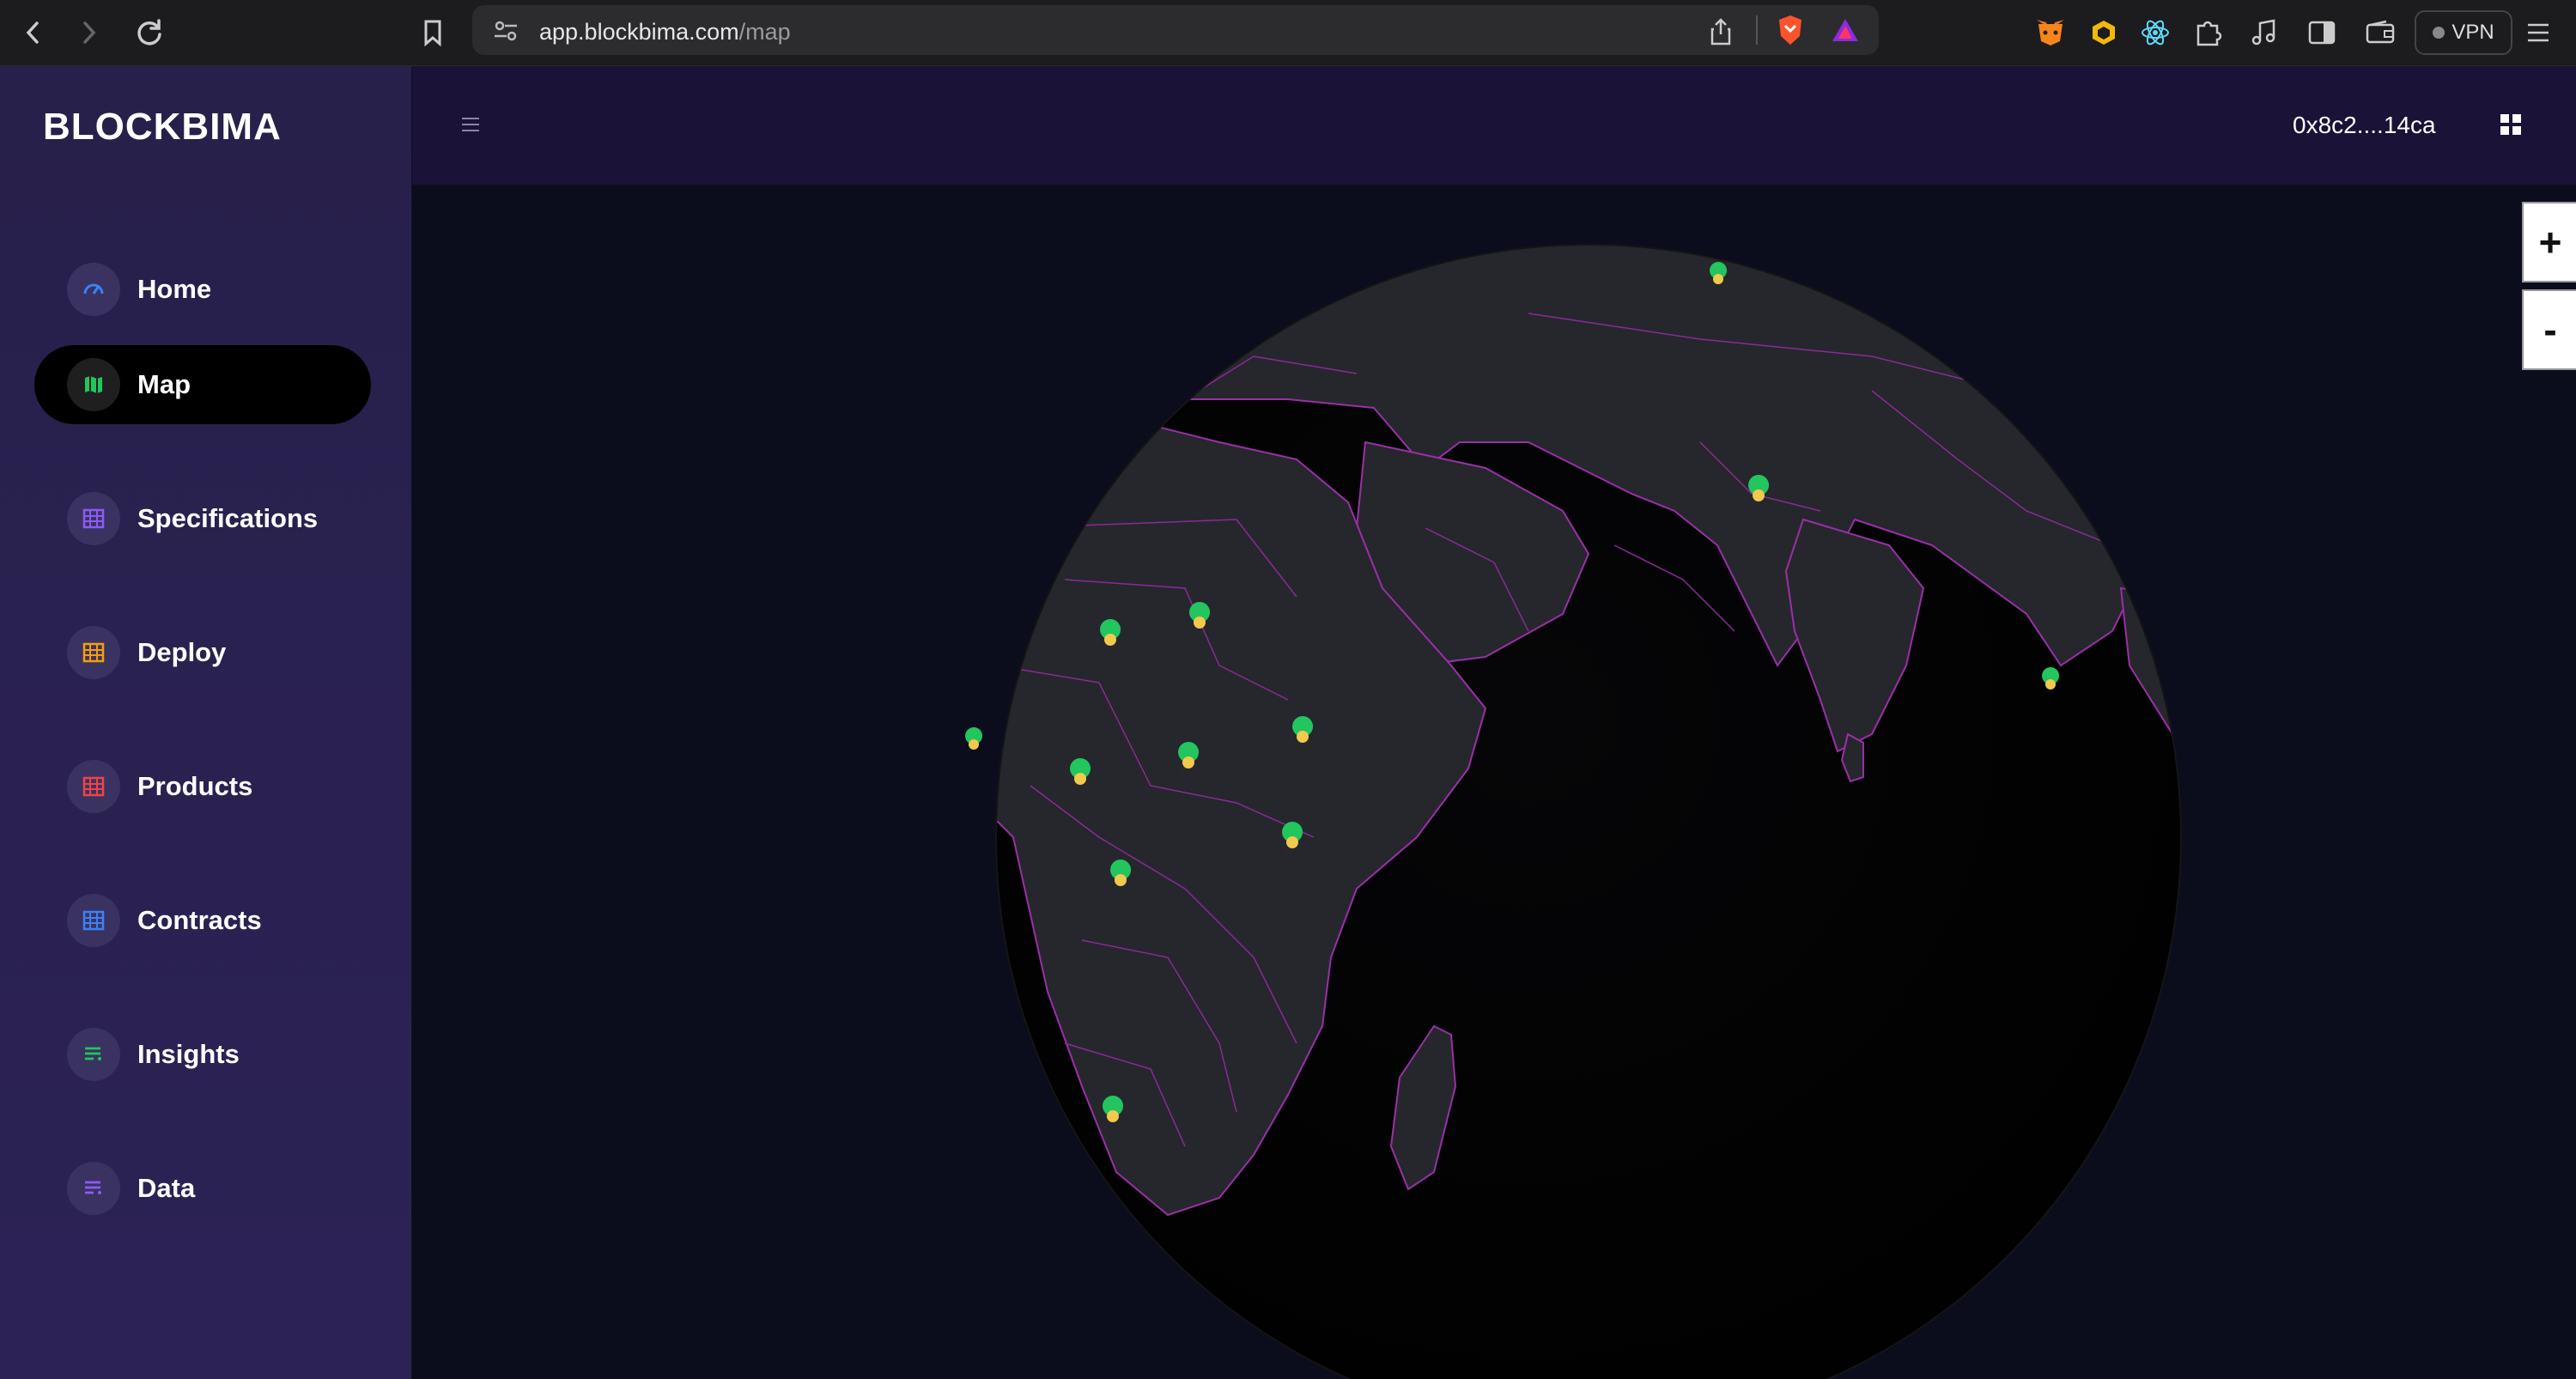  What do you see at coordinates (93, 384) in the screenshot?
I see `map-icon` at bounding box center [93, 384].